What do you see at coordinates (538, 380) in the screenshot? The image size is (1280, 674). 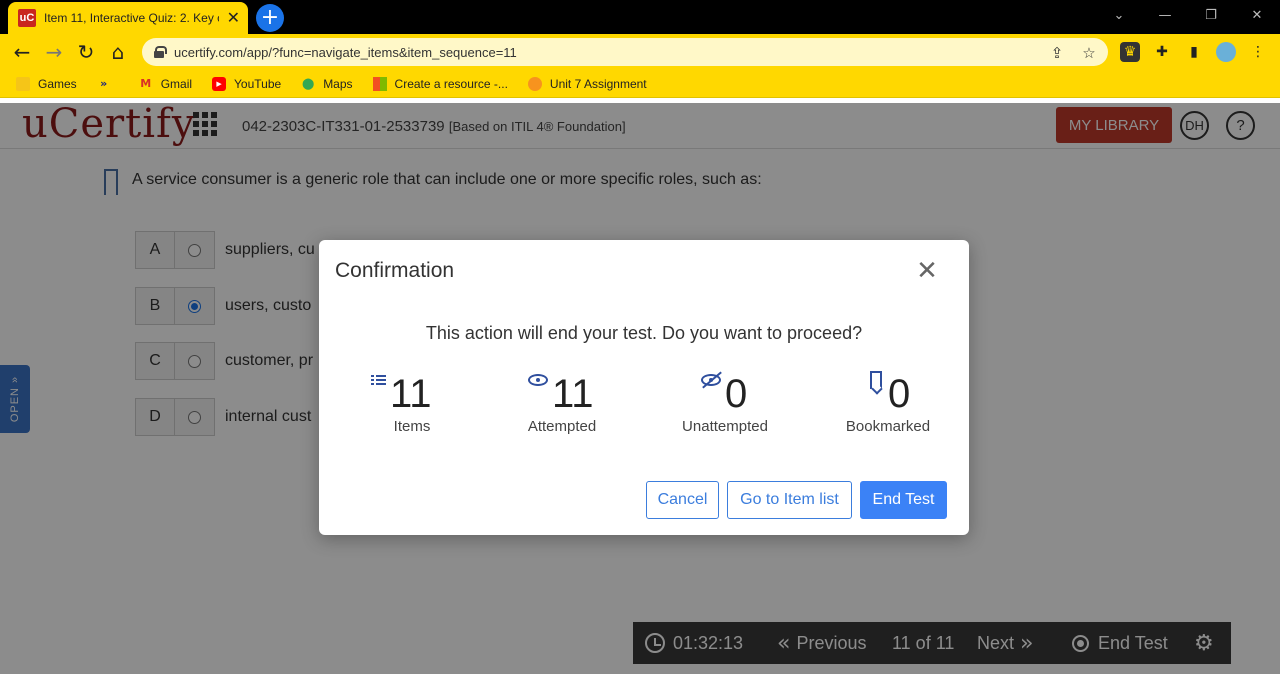 I see `eye-icon` at bounding box center [538, 380].